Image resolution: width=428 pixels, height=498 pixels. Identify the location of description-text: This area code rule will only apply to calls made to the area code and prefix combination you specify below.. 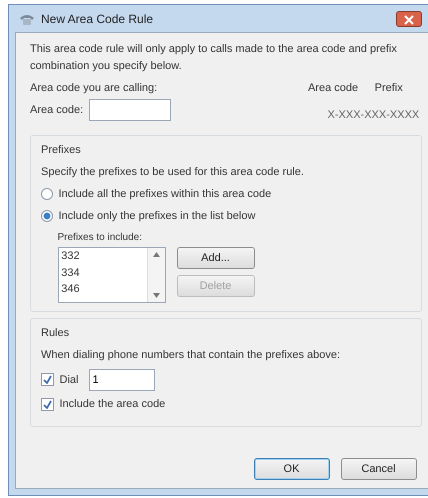
(214, 58).